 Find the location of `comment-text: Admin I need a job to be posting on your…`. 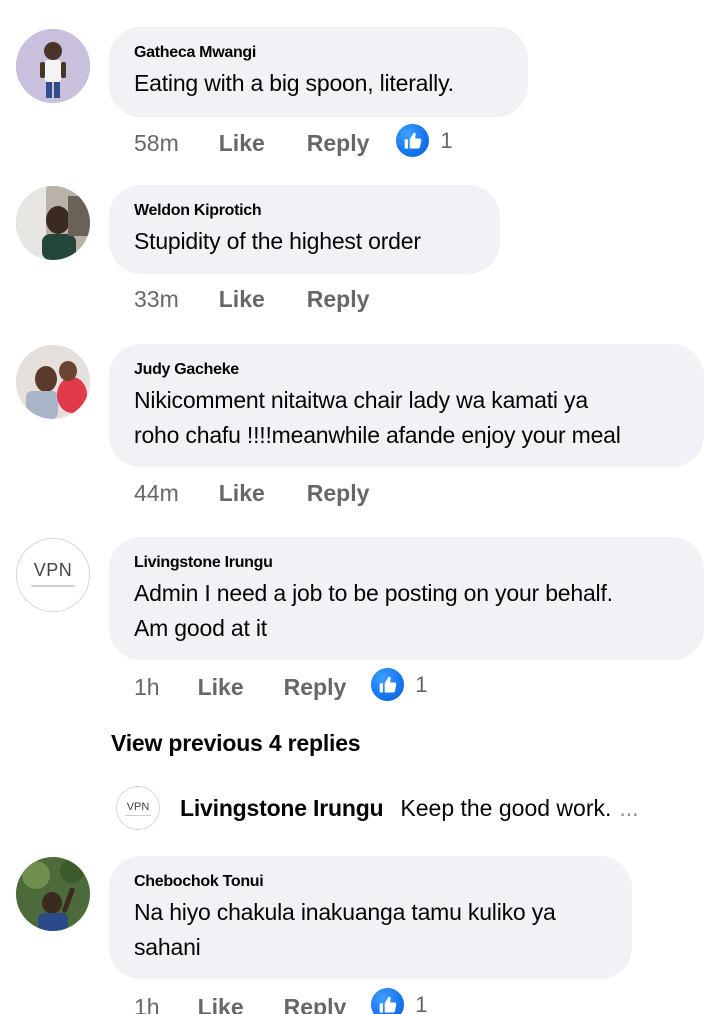

comment-text: Admin I need a job to be posting on your… is located at coordinates (373, 610).